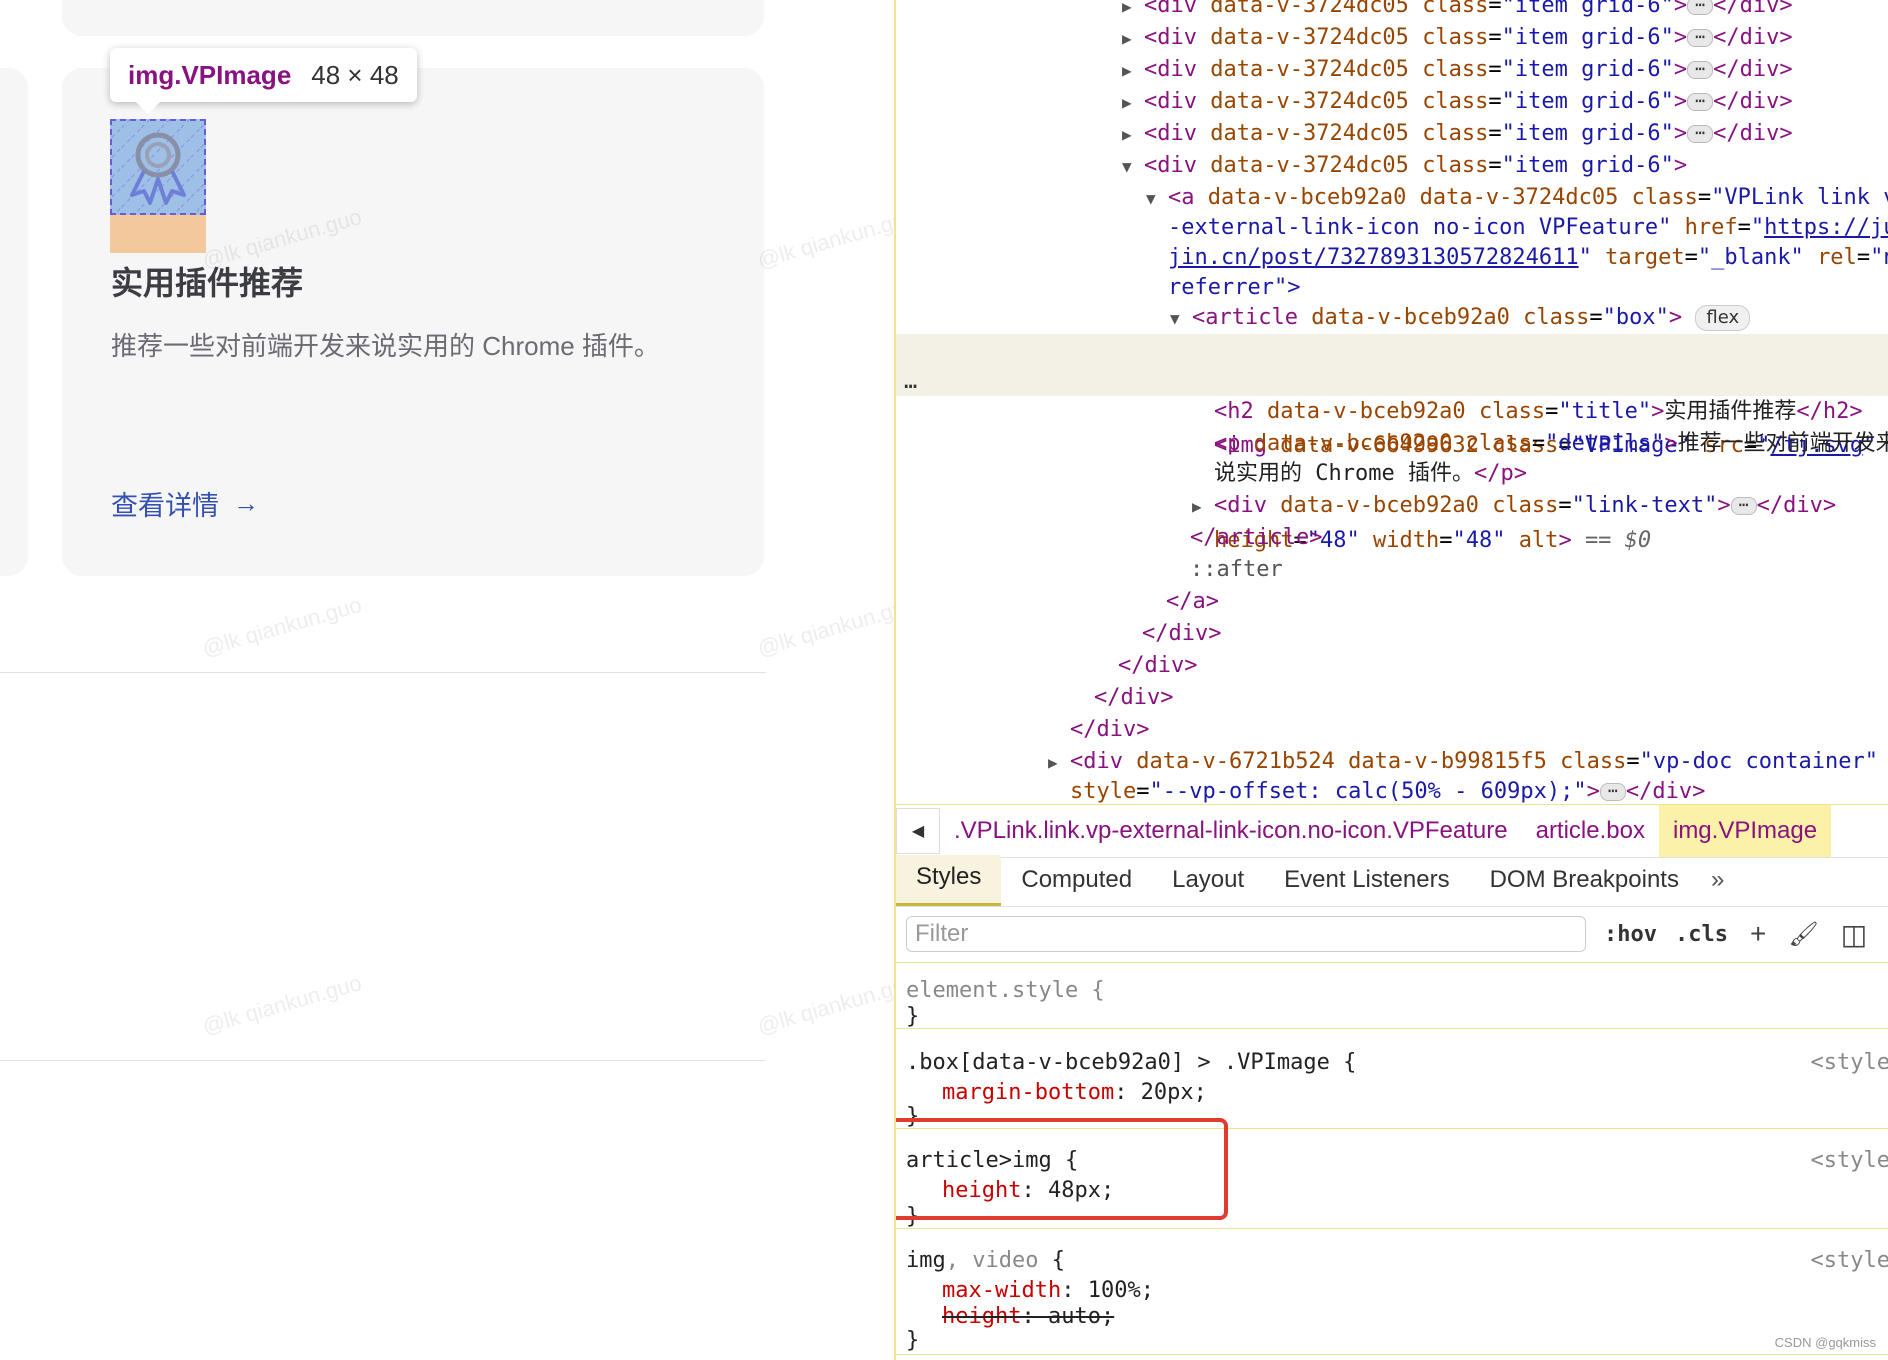 This screenshot has height=1360, width=1888. I want to click on badge-icon, so click(158, 167).